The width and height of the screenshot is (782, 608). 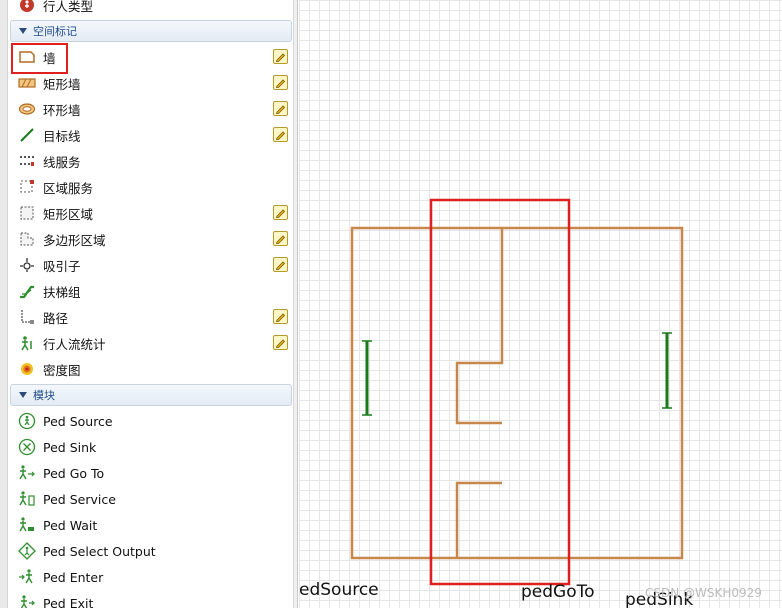 I want to click on line-service-icon, so click(x=27, y=161).